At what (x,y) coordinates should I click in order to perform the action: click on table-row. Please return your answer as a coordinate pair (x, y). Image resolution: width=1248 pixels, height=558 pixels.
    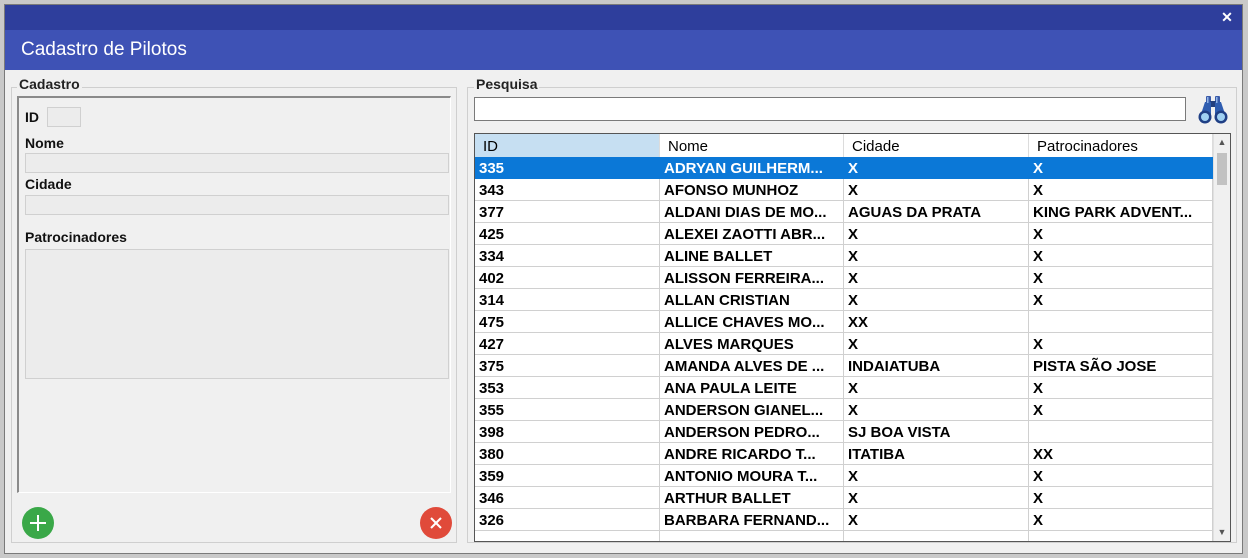
    Looking at the image, I should click on (844, 536).